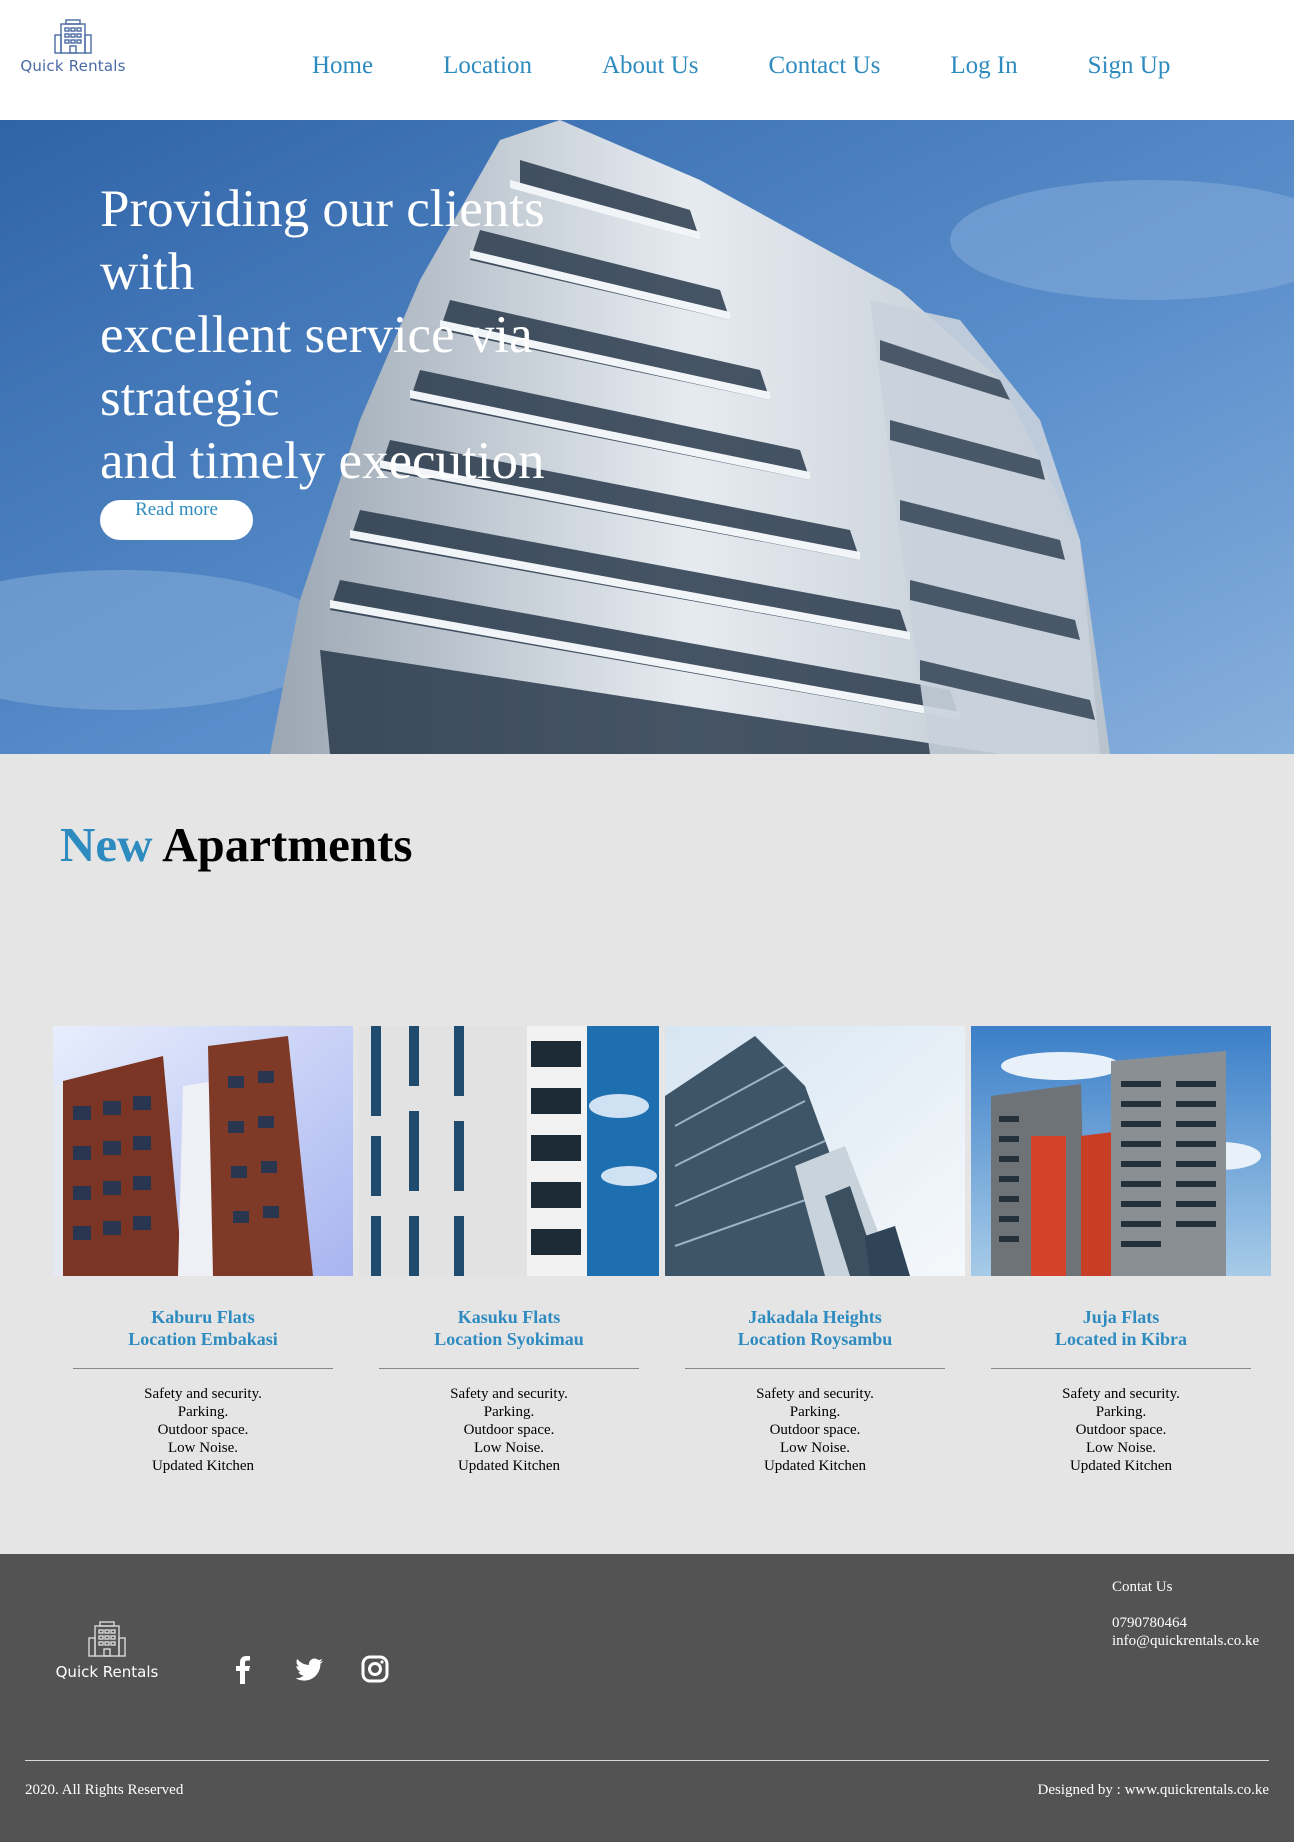 This screenshot has width=1294, height=1842. What do you see at coordinates (1185, 1623) in the screenshot?
I see `contact-phone: 0790780464` at bounding box center [1185, 1623].